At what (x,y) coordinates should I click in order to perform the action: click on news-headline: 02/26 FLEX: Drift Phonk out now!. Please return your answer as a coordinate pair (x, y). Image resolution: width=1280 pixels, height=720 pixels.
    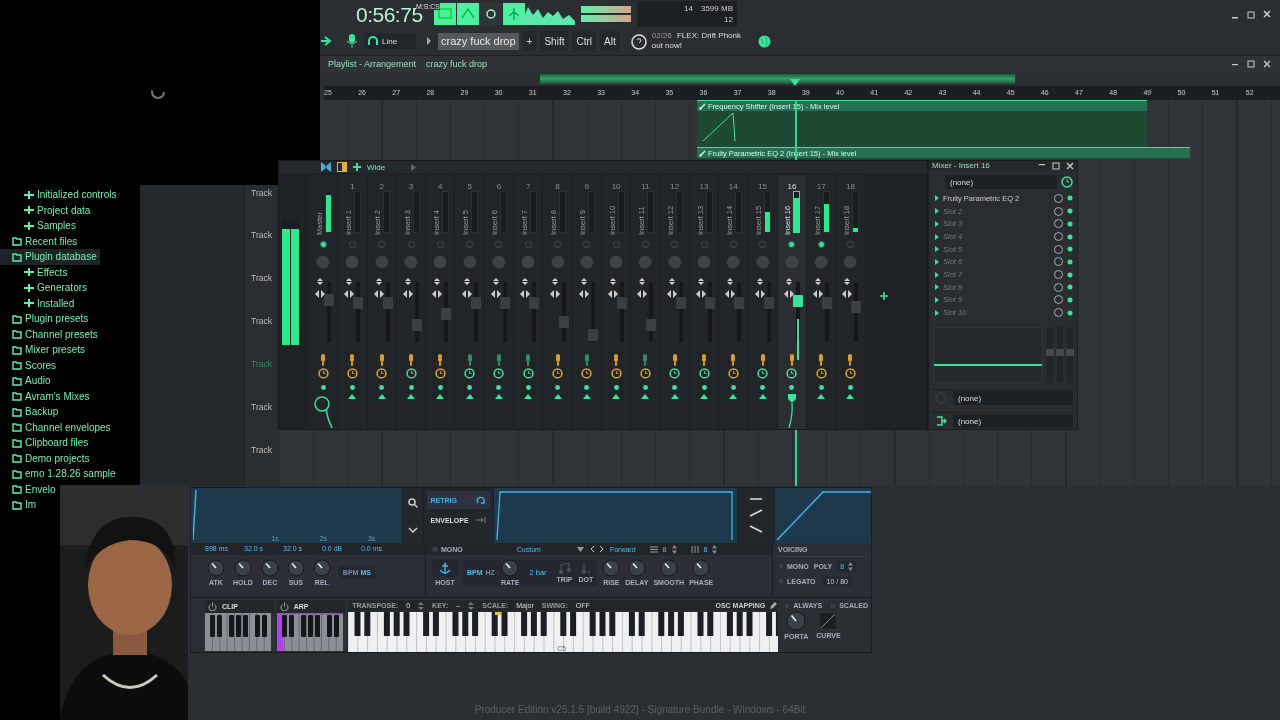
    Looking at the image, I should click on (701, 41).